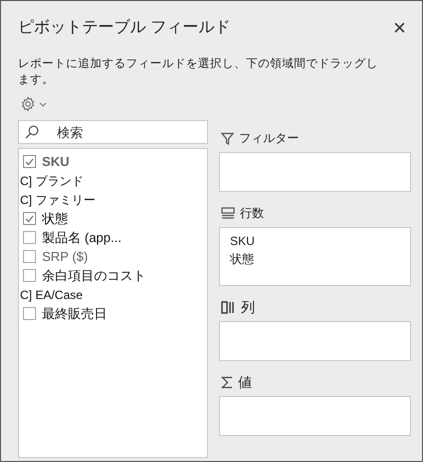 The height and width of the screenshot is (462, 423). What do you see at coordinates (94, 275) in the screenshot?
I see `field-label: 余白項目のコスト` at bounding box center [94, 275].